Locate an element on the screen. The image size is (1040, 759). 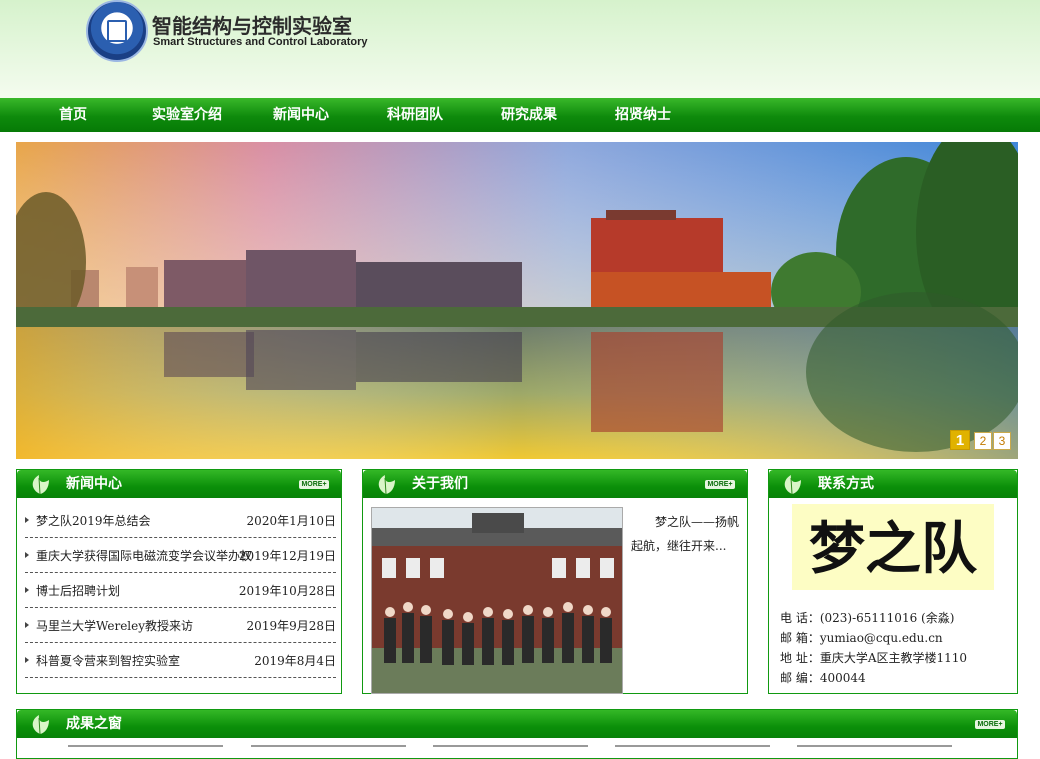
results-panel-title: 成果之窗 is located at coordinates (94, 724).